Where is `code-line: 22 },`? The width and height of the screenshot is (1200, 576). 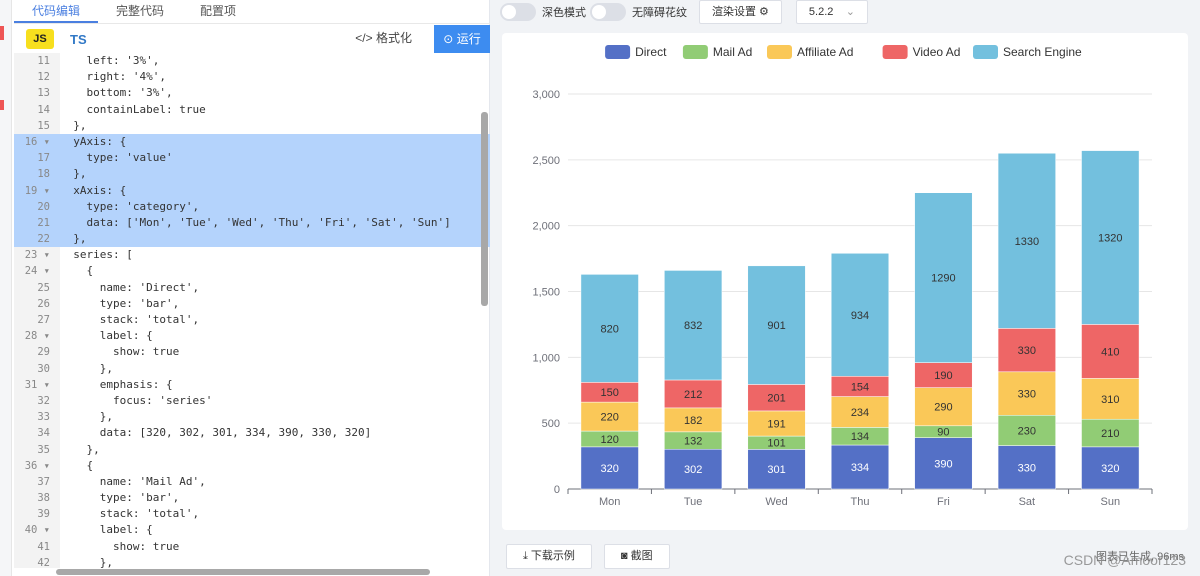 code-line: 22 }, is located at coordinates (252, 239).